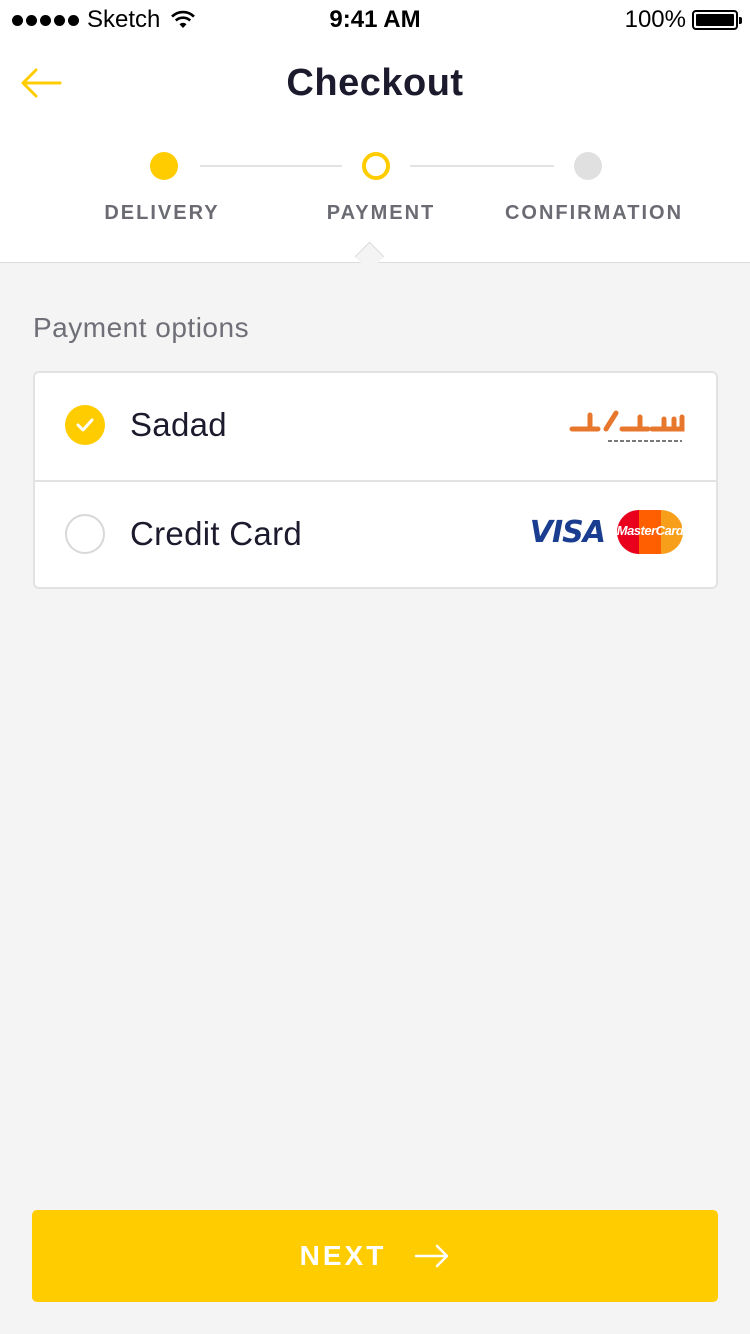  Describe the element at coordinates (375, 426) in the screenshot. I see `payment-option-sadad: Sadad` at that location.